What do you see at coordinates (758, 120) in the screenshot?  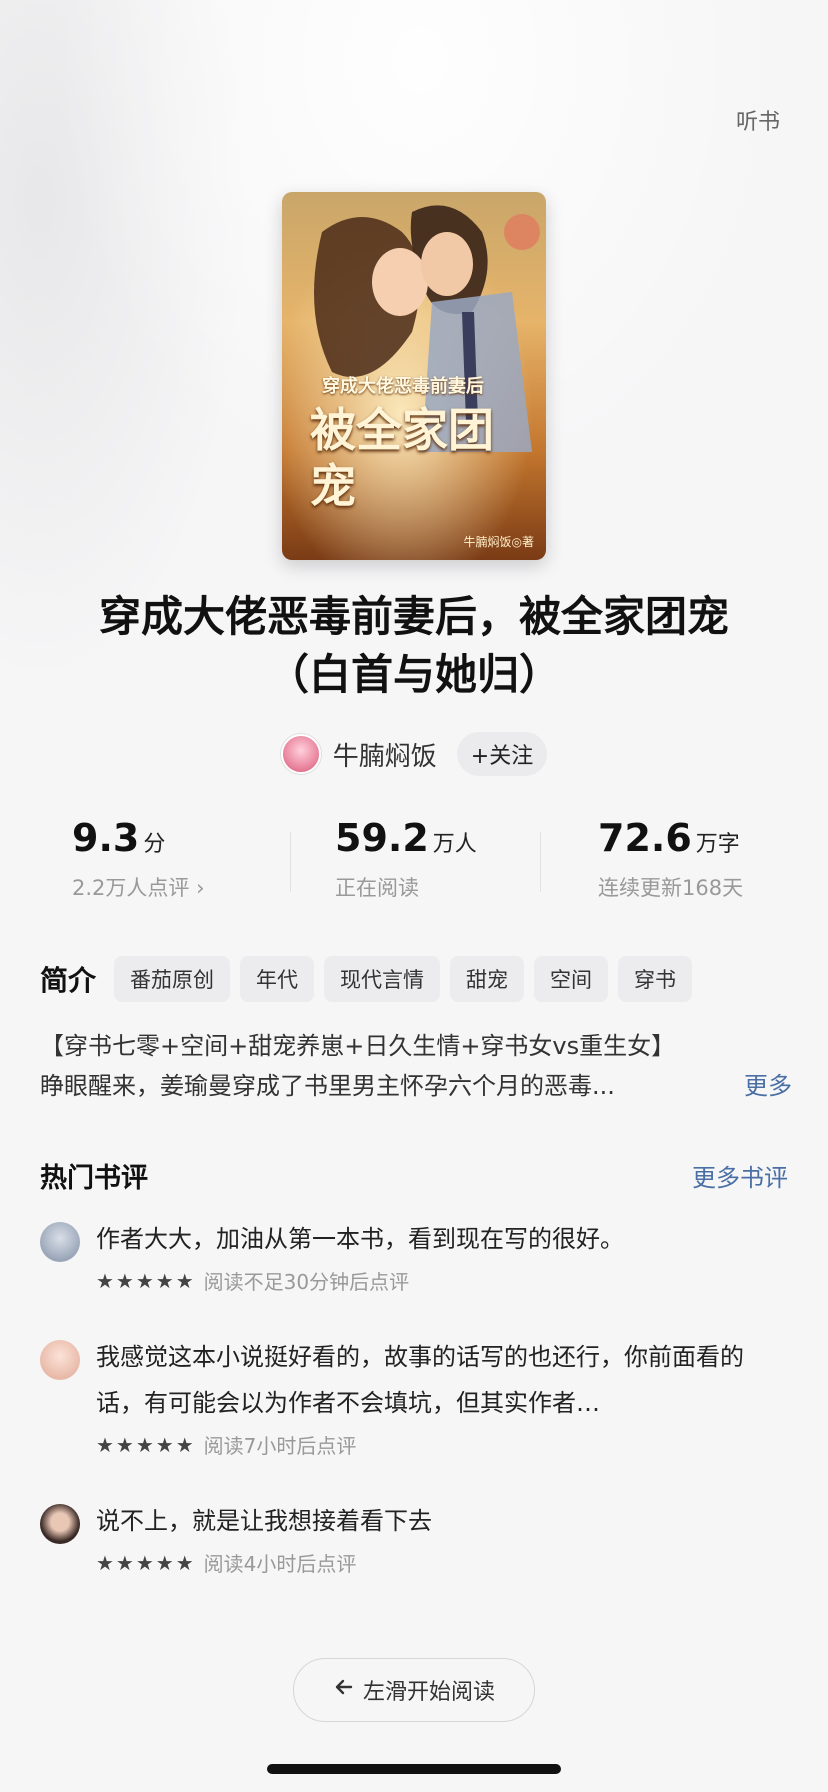 I see `listen-button: 听书` at bounding box center [758, 120].